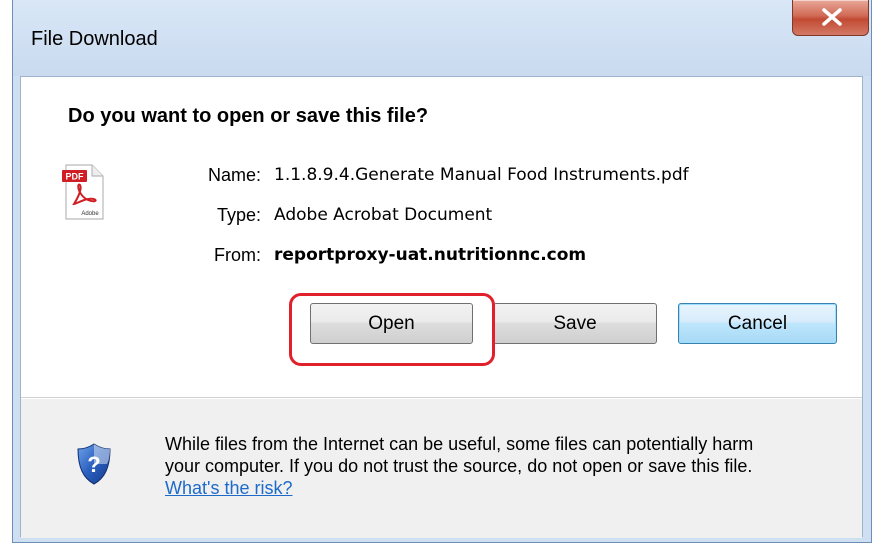  I want to click on close-icon, so click(832, 17).